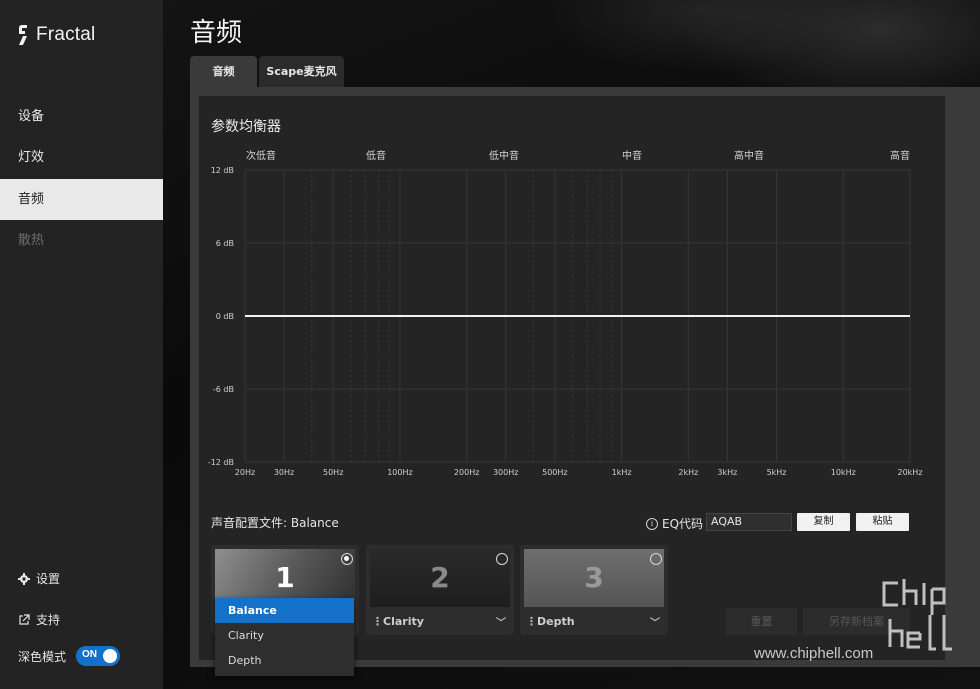 The width and height of the screenshot is (980, 689). Describe the element at coordinates (917, 615) in the screenshot. I see `chiphell-watermark-logo` at that location.